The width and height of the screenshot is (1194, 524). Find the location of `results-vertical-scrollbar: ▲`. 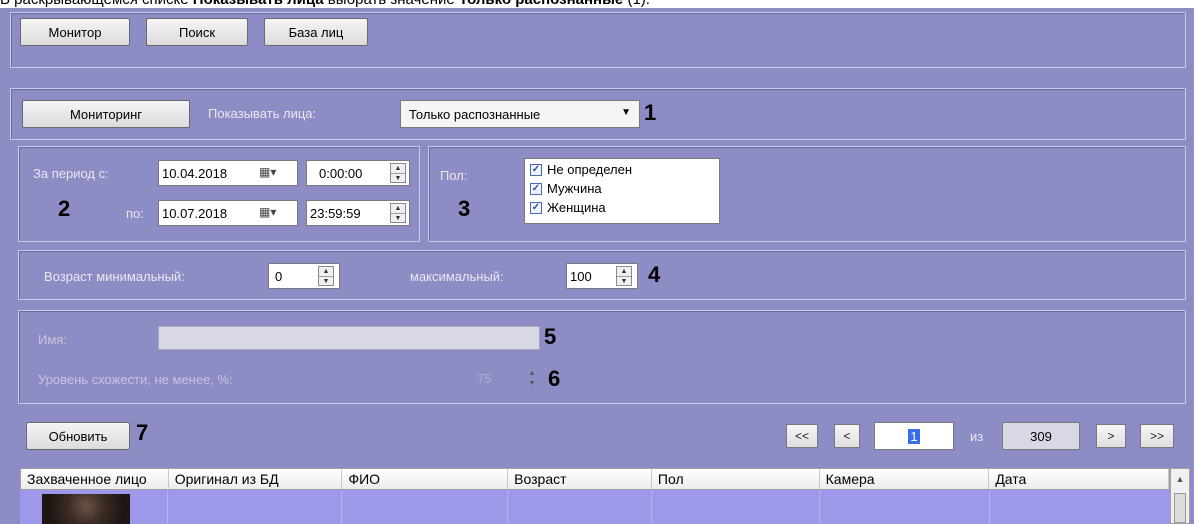

results-vertical-scrollbar: ▲ is located at coordinates (1180, 496).